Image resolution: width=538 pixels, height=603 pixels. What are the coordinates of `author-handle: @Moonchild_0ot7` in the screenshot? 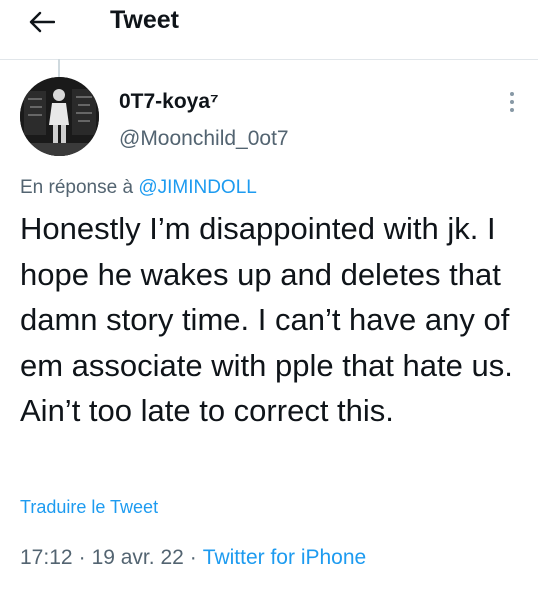 It's located at (204, 139).